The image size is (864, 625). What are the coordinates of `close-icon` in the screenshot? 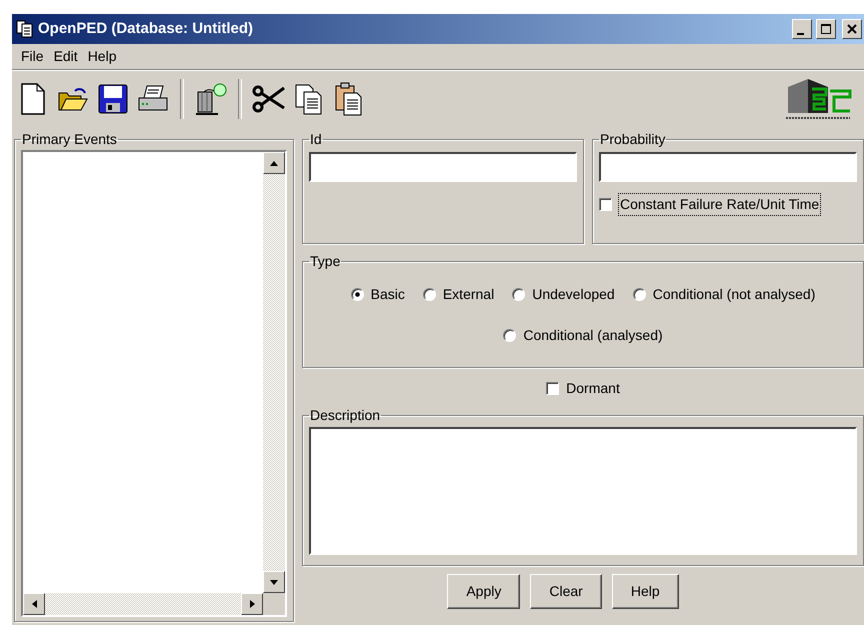 It's located at (852, 29).